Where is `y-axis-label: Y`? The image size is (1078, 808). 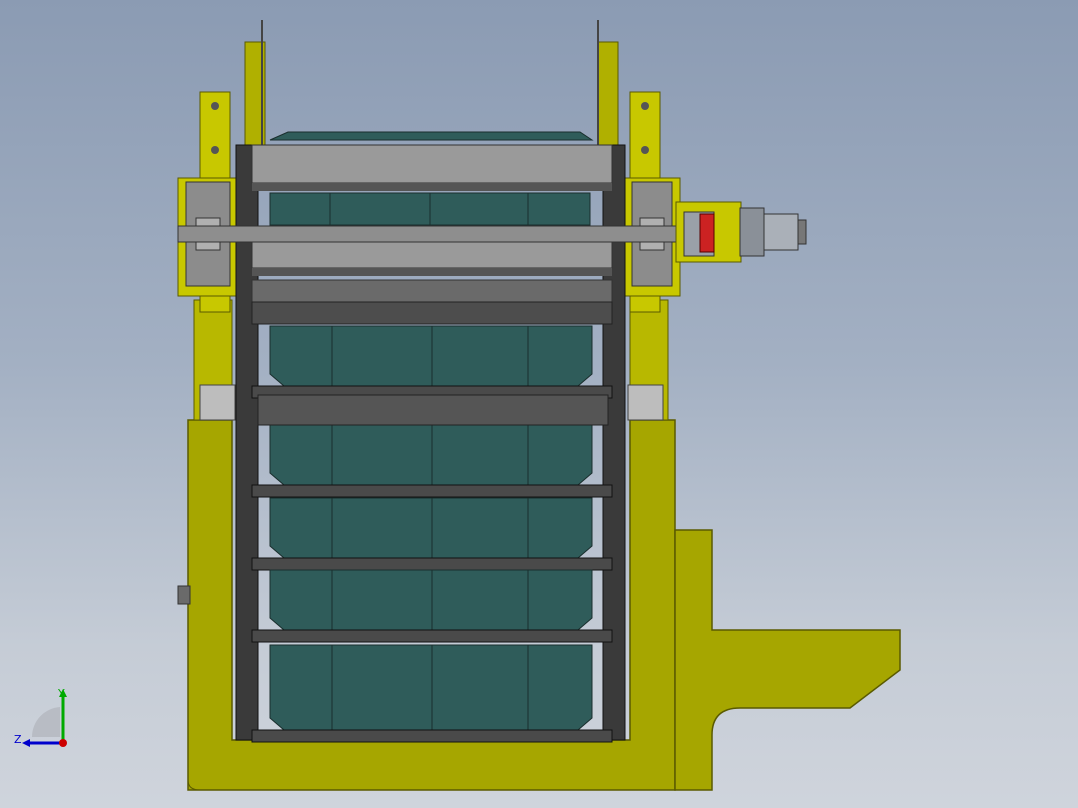
y-axis-label: Y is located at coordinates (61, 693).